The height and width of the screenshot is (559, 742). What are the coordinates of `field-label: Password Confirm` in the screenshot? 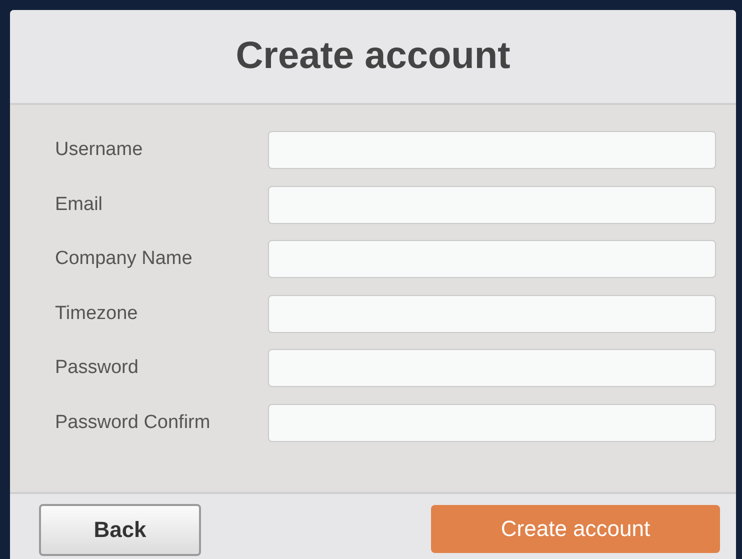 It's located at (133, 423).